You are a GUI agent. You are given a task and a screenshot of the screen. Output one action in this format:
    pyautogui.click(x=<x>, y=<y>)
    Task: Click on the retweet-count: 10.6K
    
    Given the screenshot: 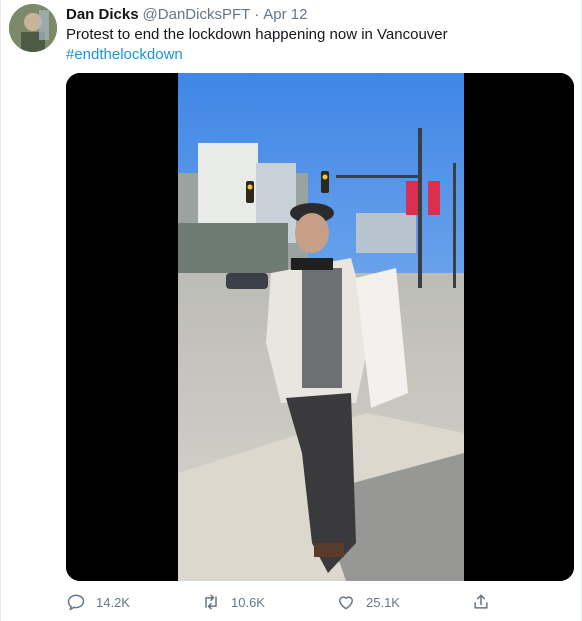 What is the action you would take?
    pyautogui.click(x=248, y=602)
    